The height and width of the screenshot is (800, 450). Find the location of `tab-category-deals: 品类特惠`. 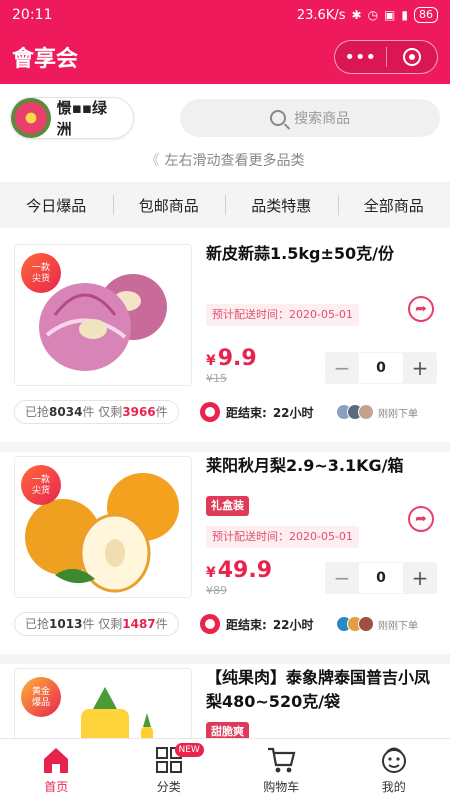

tab-category-deals: 品类特惠 is located at coordinates (281, 205).